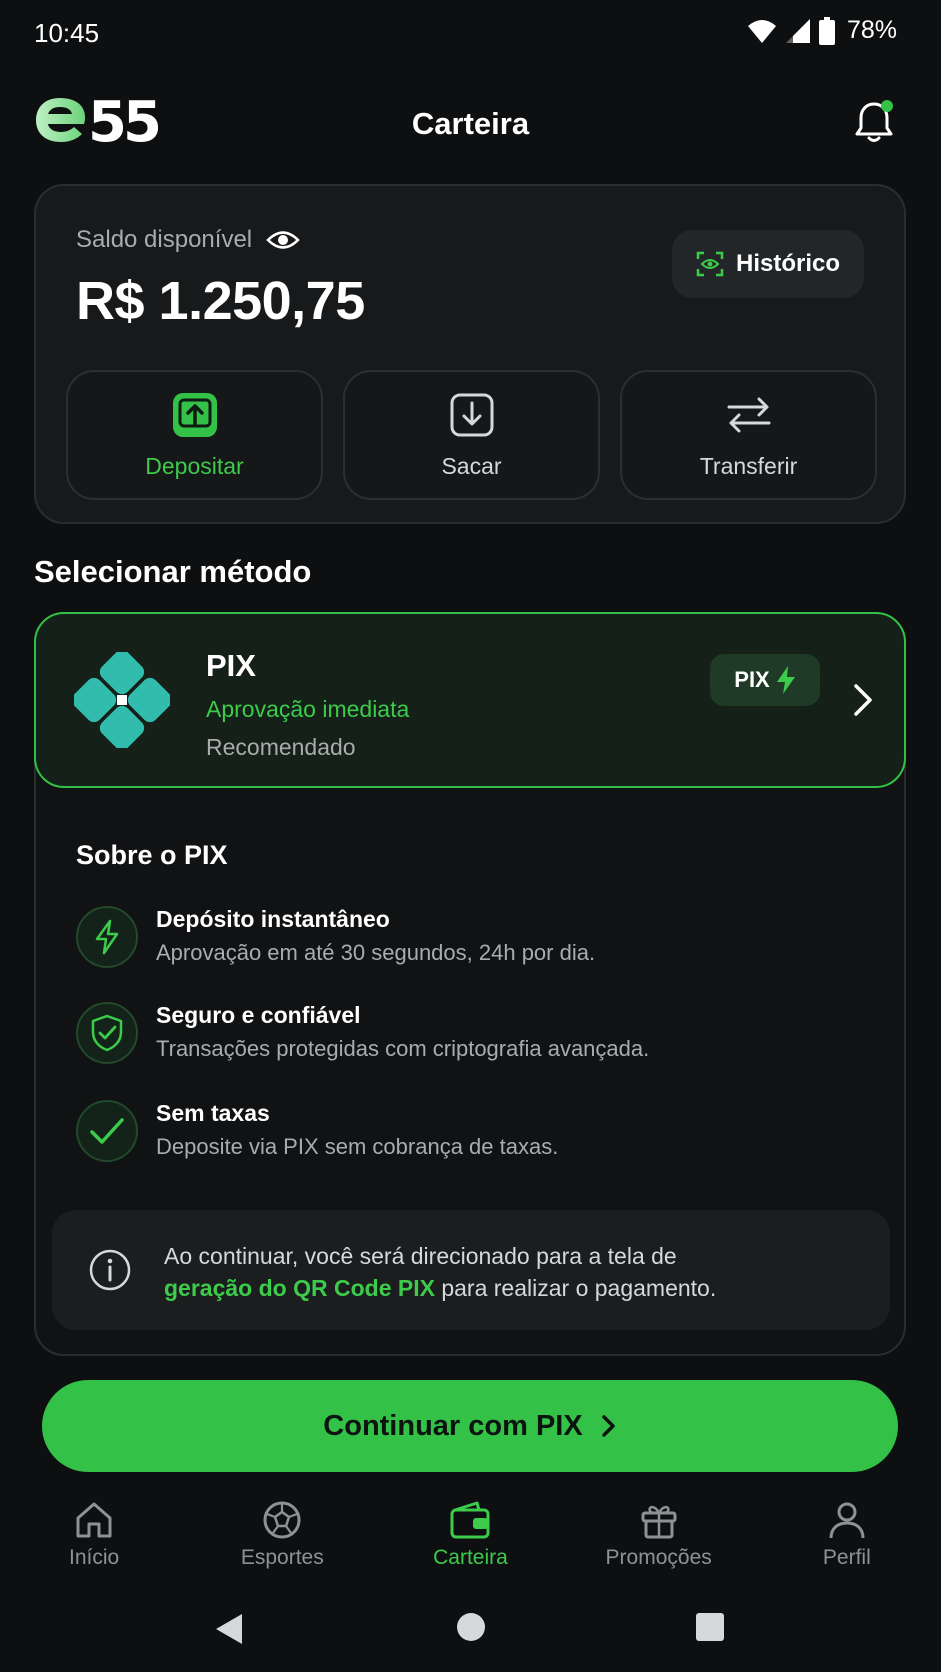 This screenshot has width=941, height=1672. What do you see at coordinates (282, 1520) in the screenshot?
I see `soccer-ball-icon` at bounding box center [282, 1520].